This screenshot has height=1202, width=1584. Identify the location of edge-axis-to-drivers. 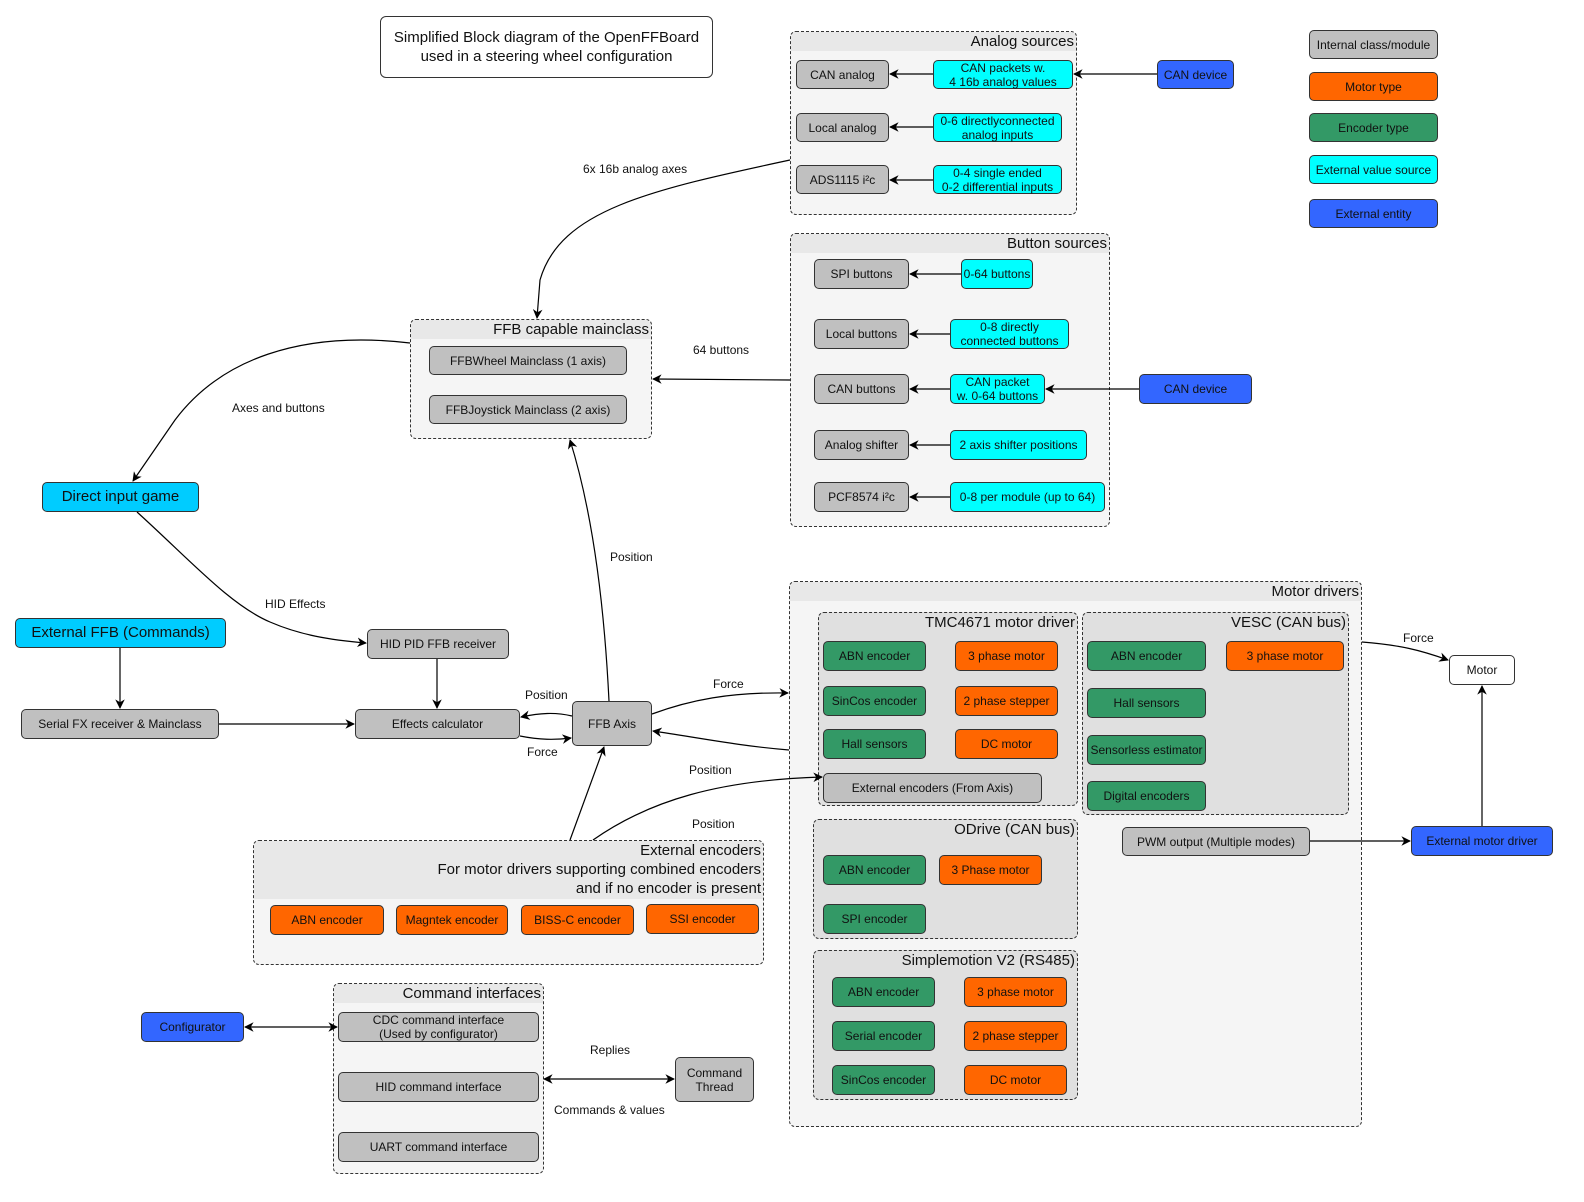
(720, 701).